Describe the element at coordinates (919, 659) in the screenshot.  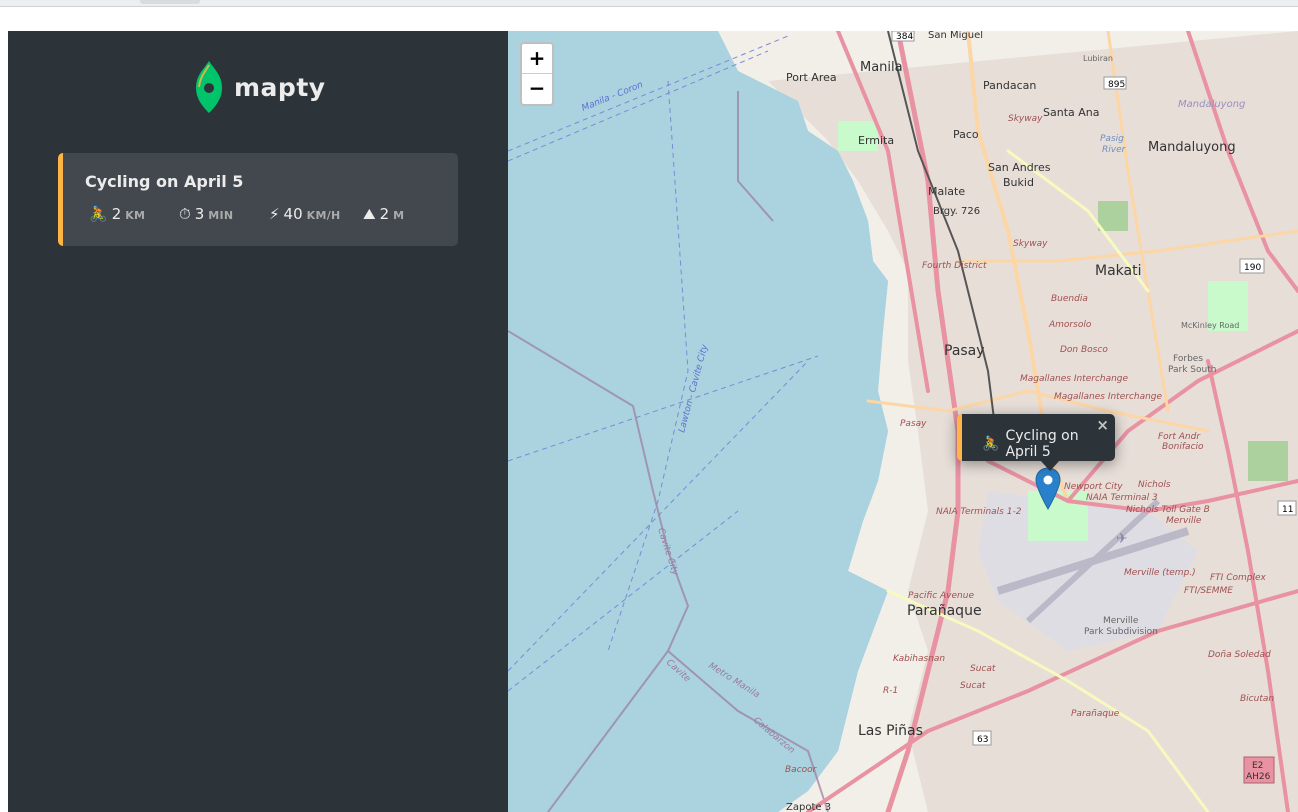
I see `map-label-kabihasnan: Kabihasnan` at that location.